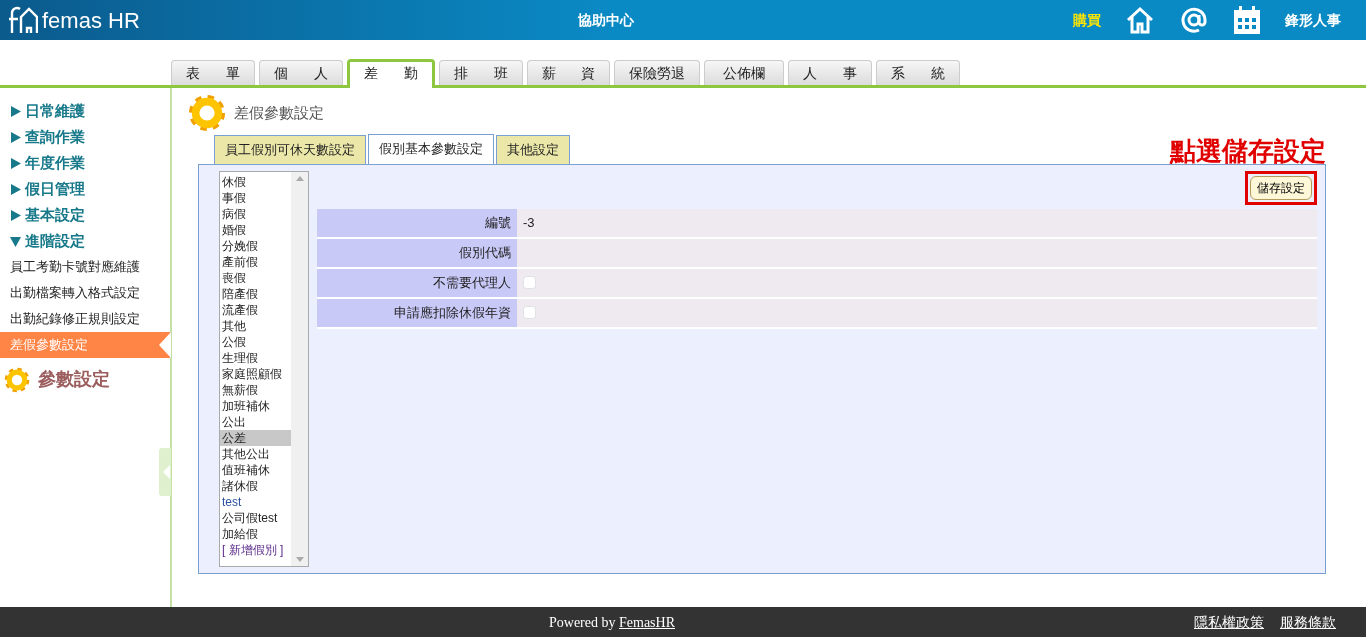 This screenshot has width=1366, height=637. Describe the element at coordinates (299, 559) in the screenshot. I see `scroll-down-icon` at that location.